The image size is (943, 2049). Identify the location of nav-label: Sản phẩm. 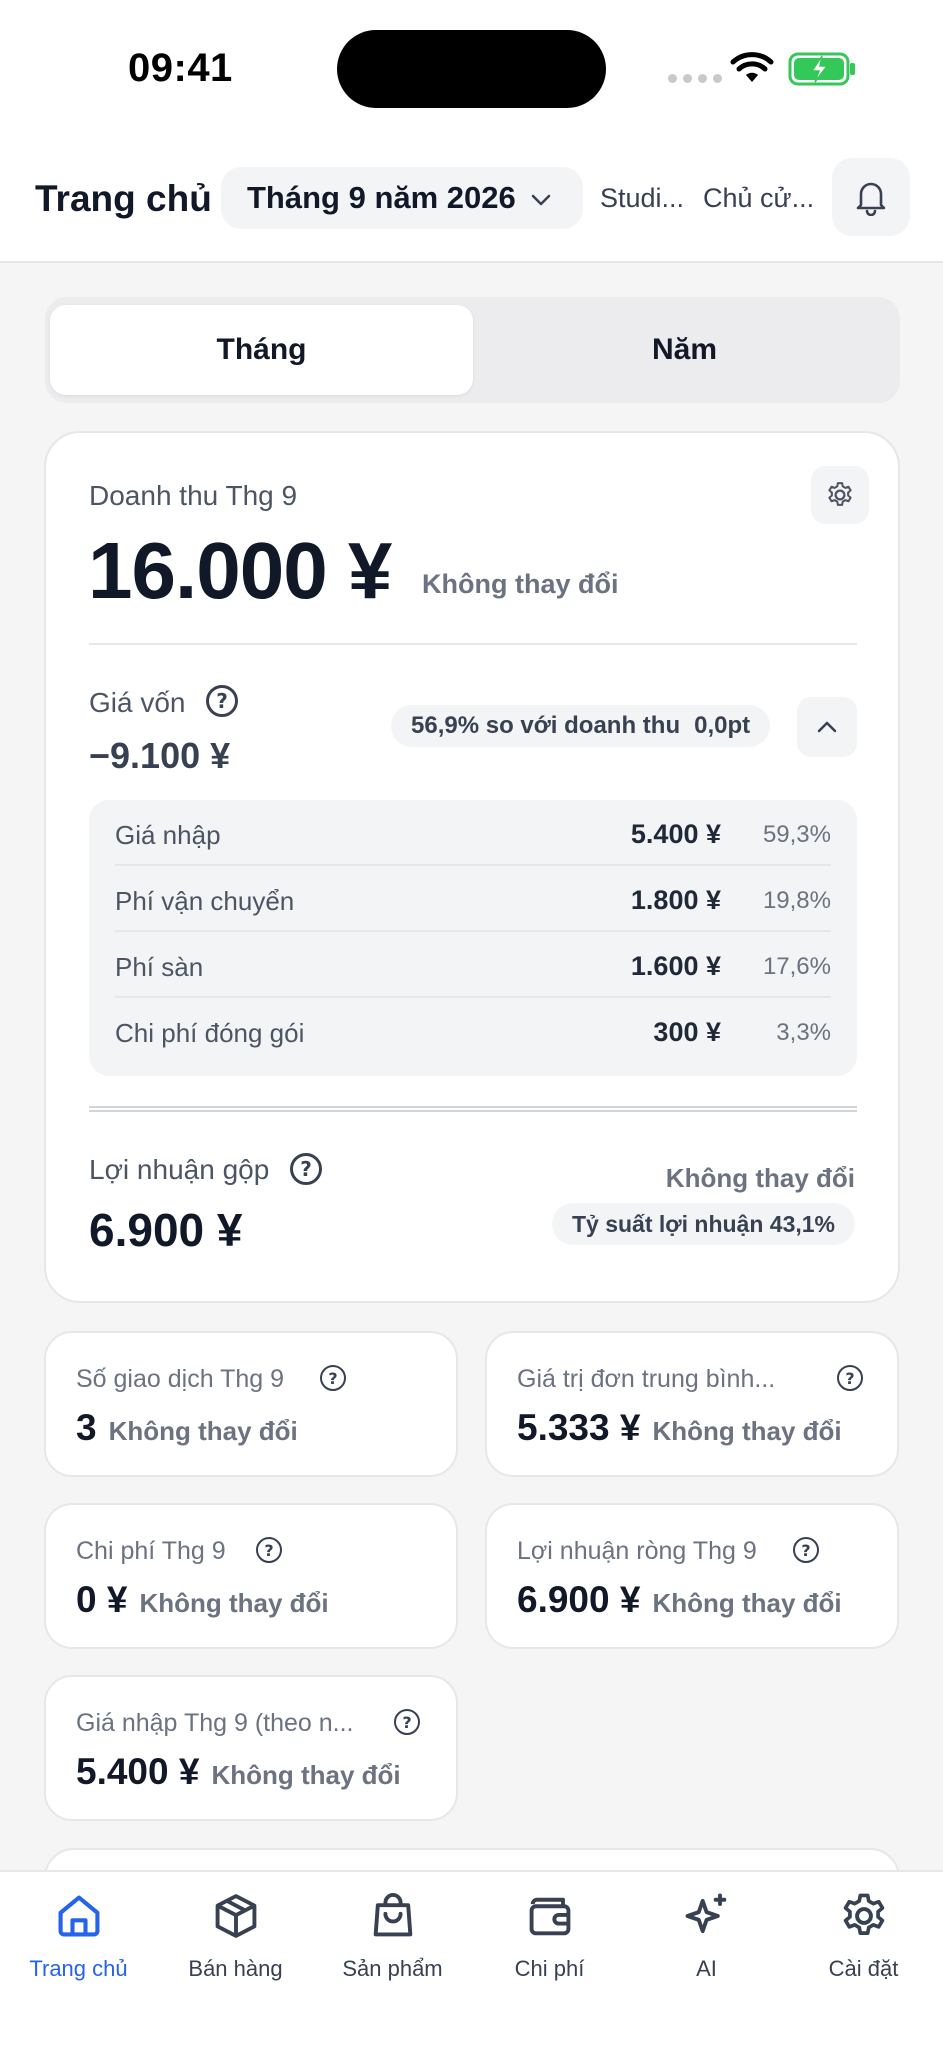
(392, 1968).